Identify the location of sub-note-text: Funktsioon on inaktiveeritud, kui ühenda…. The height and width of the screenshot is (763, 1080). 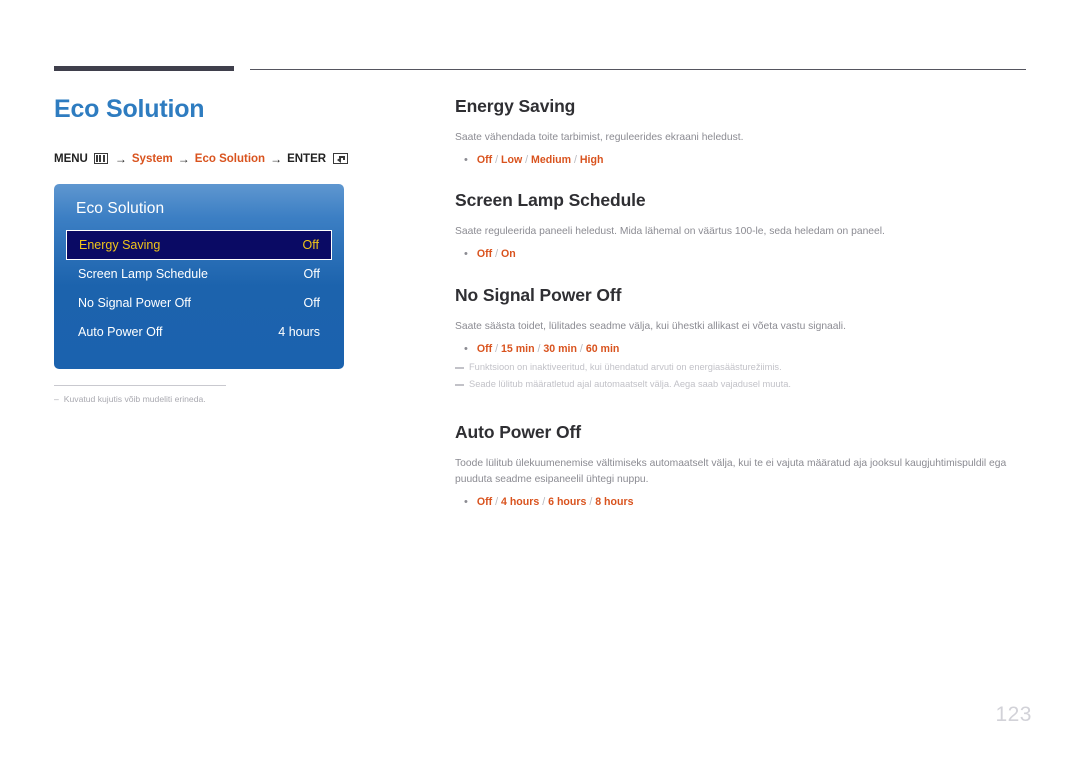
(625, 367).